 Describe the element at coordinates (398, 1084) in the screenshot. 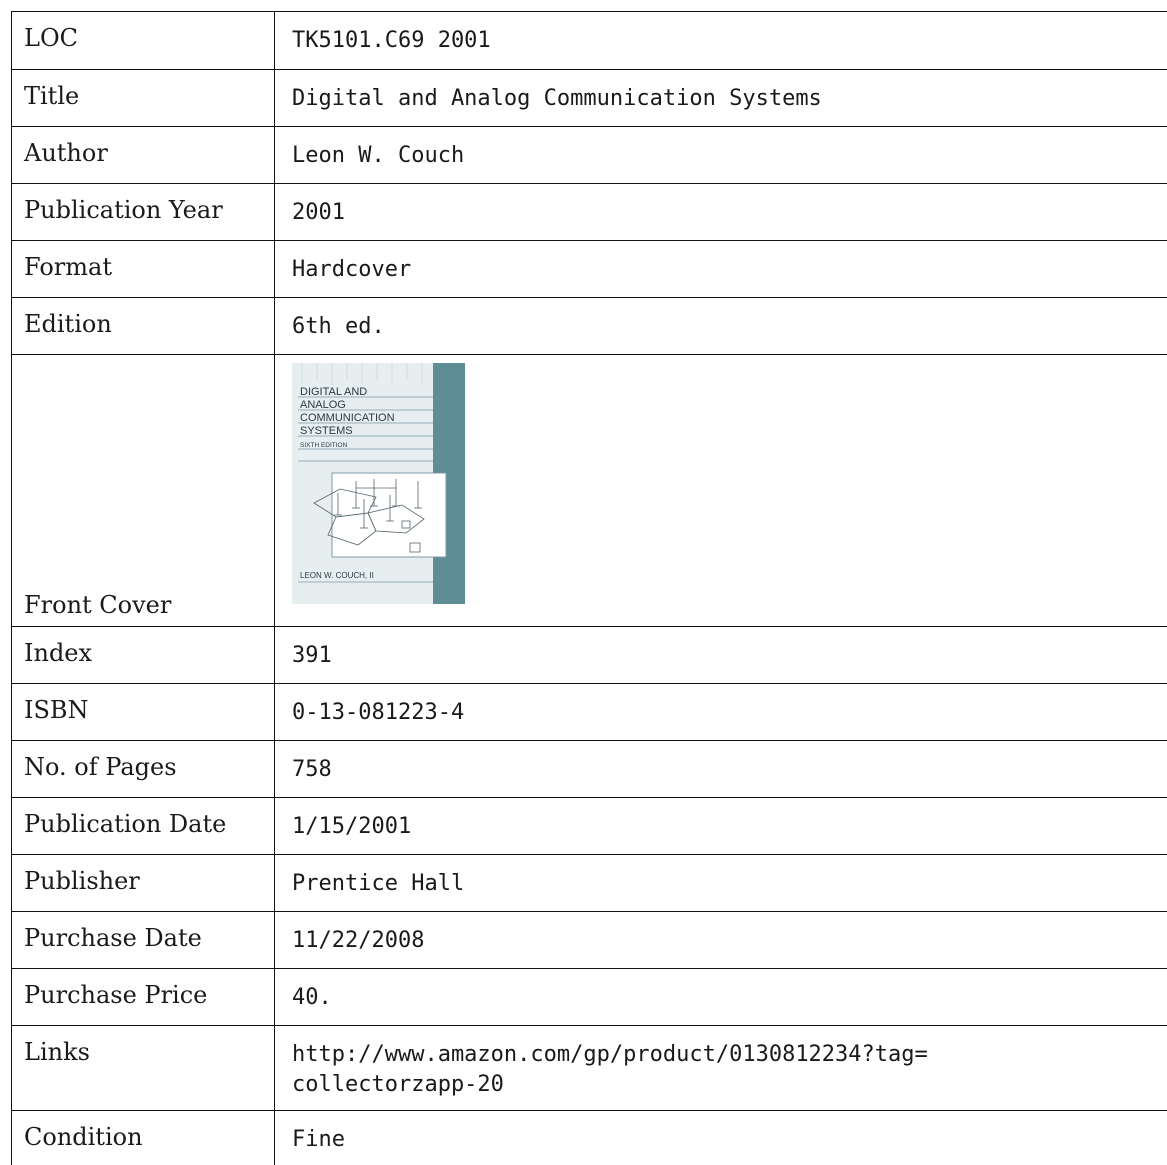

I see `link-line-2: collectorzapp-20` at that location.